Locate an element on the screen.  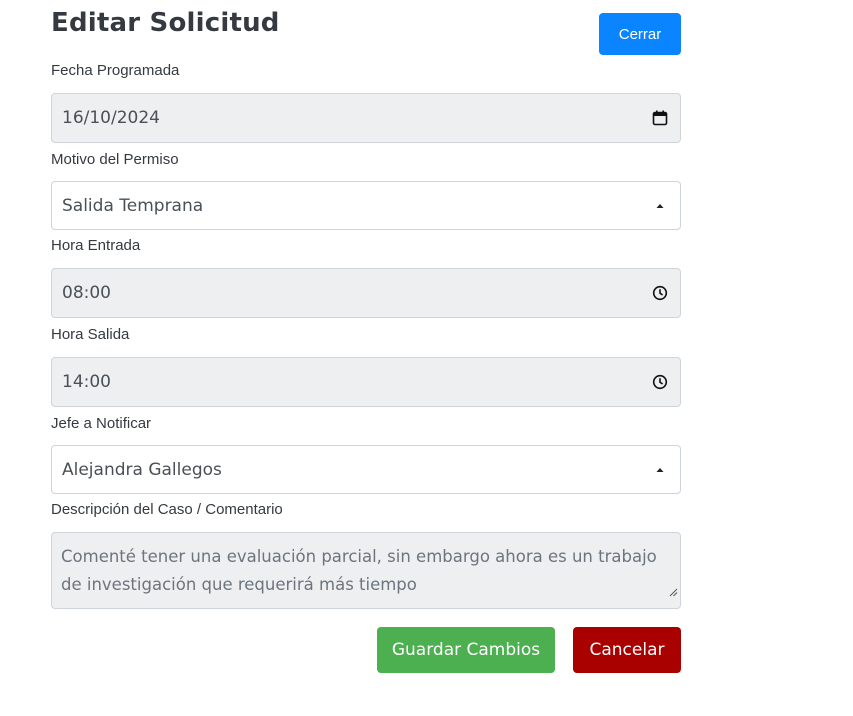
page-title: Editar Solicitud is located at coordinates (165, 23).